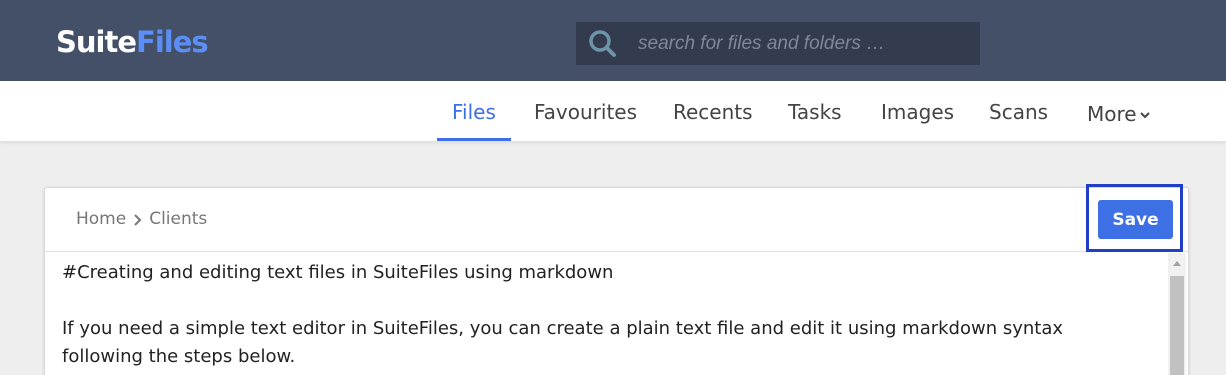 Image resolution: width=1226 pixels, height=375 pixels. Describe the element at coordinates (815, 111) in the screenshot. I see `tab-tasks: Tasks` at that location.